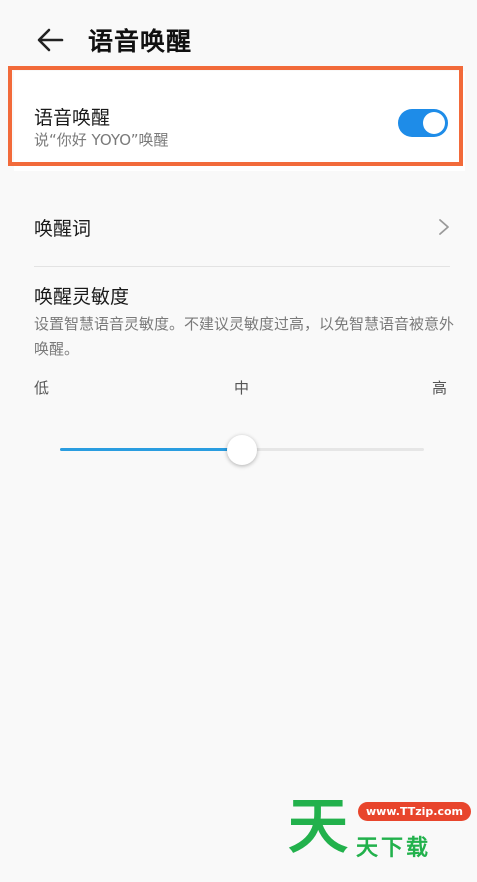  What do you see at coordinates (434, 123) in the screenshot?
I see `toggle-knob` at bounding box center [434, 123].